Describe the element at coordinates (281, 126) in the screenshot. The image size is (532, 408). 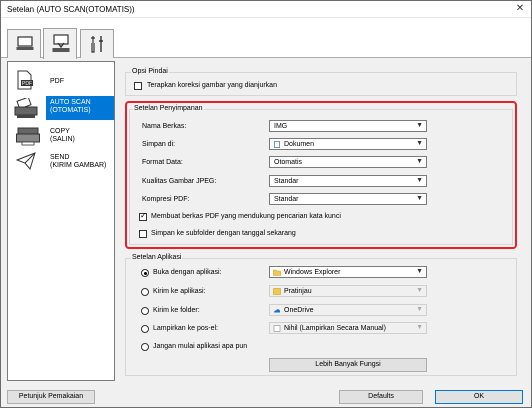
I see `file-name-value: IMG` at that location.